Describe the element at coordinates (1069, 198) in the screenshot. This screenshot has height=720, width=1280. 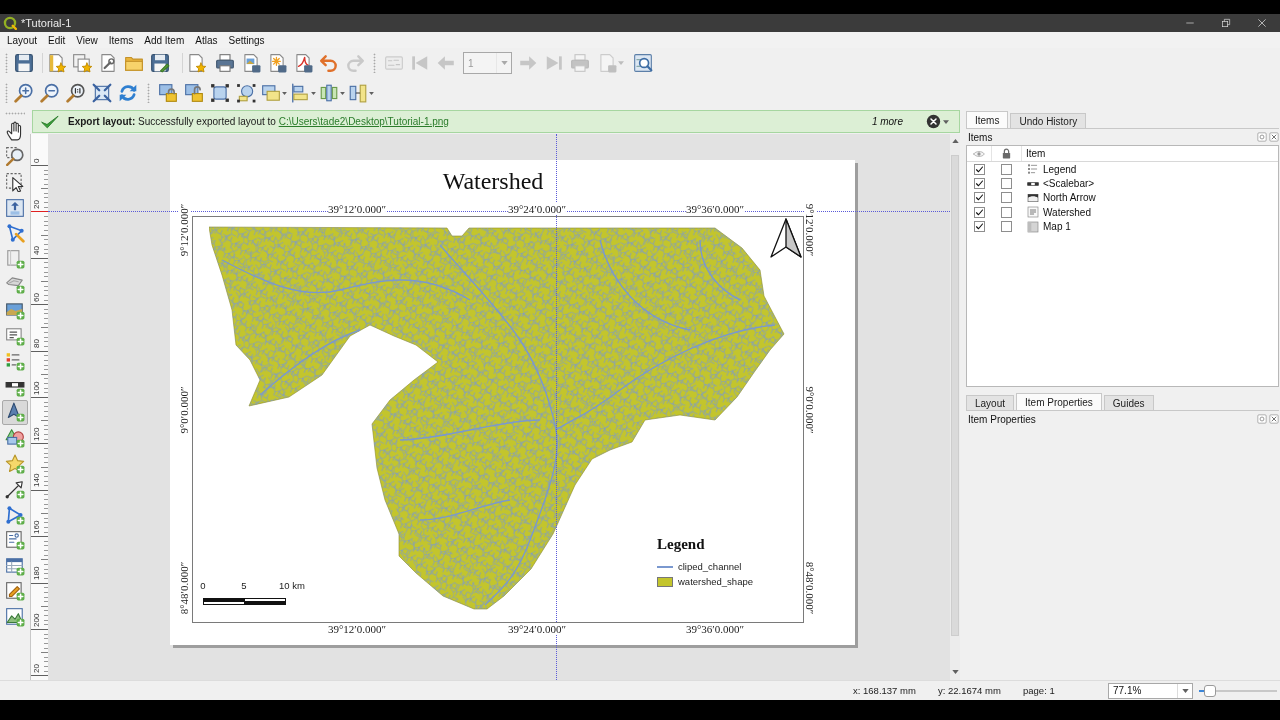
I see `item-name: North Arrow` at that location.